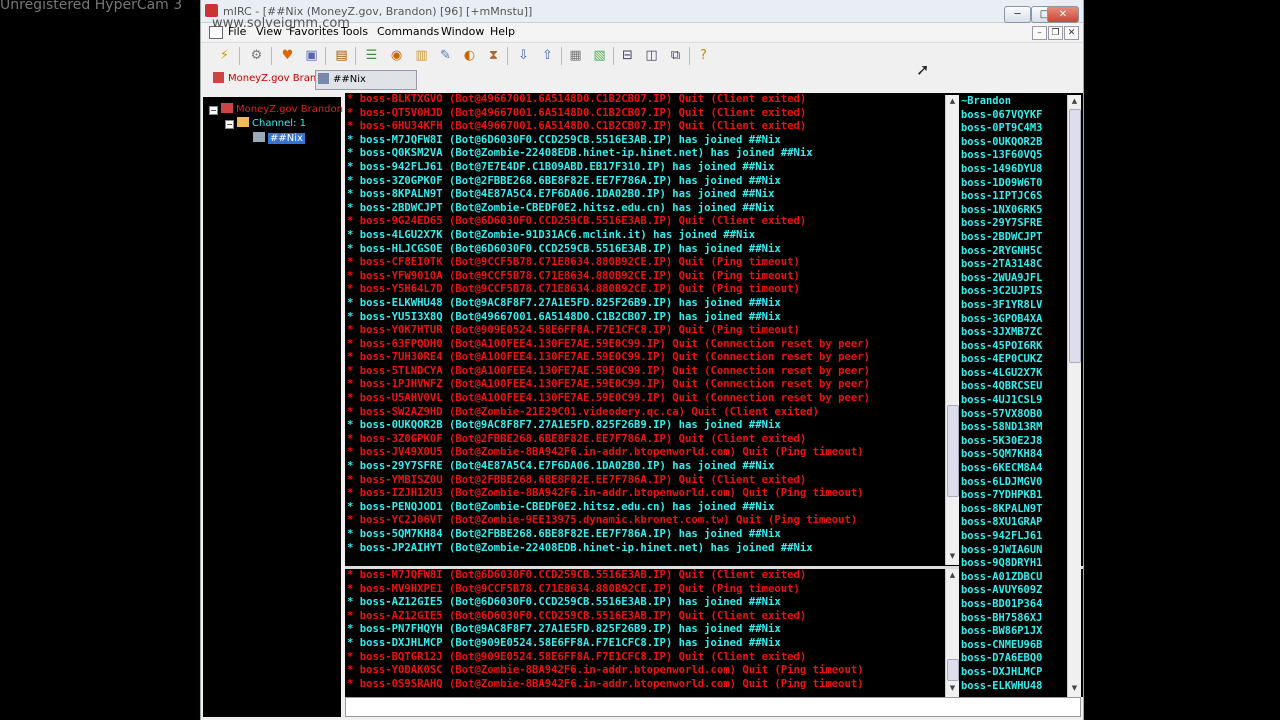 This screenshot has width=1280, height=720. Describe the element at coordinates (675, 55) in the screenshot. I see `arrange-icon: ⧉` at that location.